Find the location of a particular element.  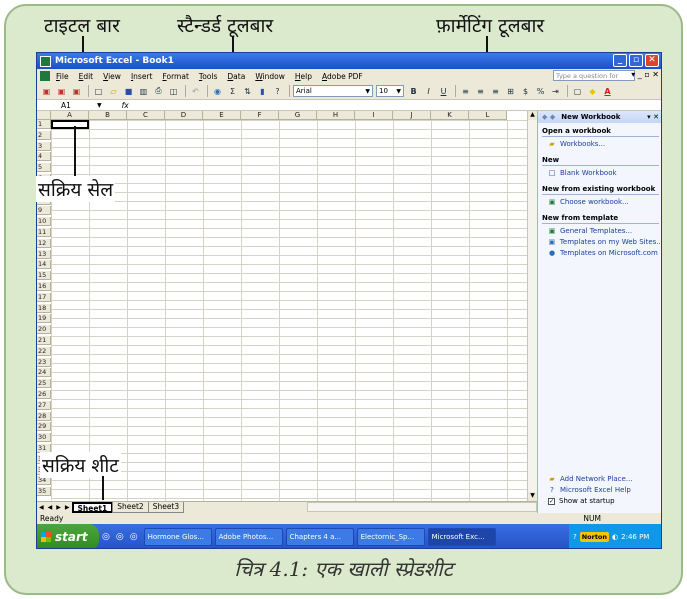

open-icon: ▱ is located at coordinates (113, 91).